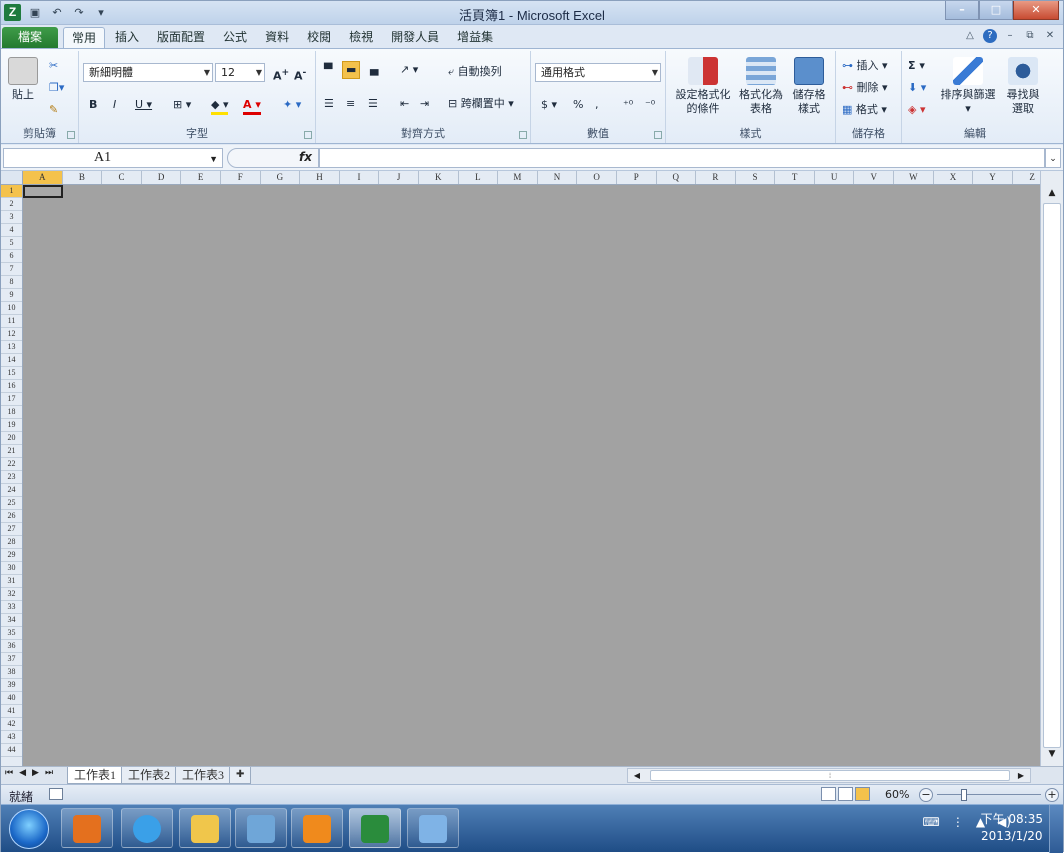 The height and width of the screenshot is (853, 1064). What do you see at coordinates (865, 88) in the screenshot?
I see `delete-cells-button: ⊷ 刪除 ▾` at bounding box center [865, 88].